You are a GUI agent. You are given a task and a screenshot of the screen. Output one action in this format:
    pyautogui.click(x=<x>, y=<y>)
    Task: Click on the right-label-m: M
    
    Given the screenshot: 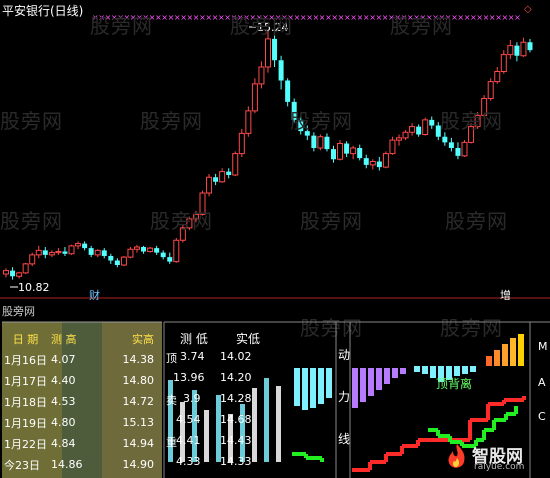 What is the action you would take?
    pyautogui.click(x=543, y=346)
    